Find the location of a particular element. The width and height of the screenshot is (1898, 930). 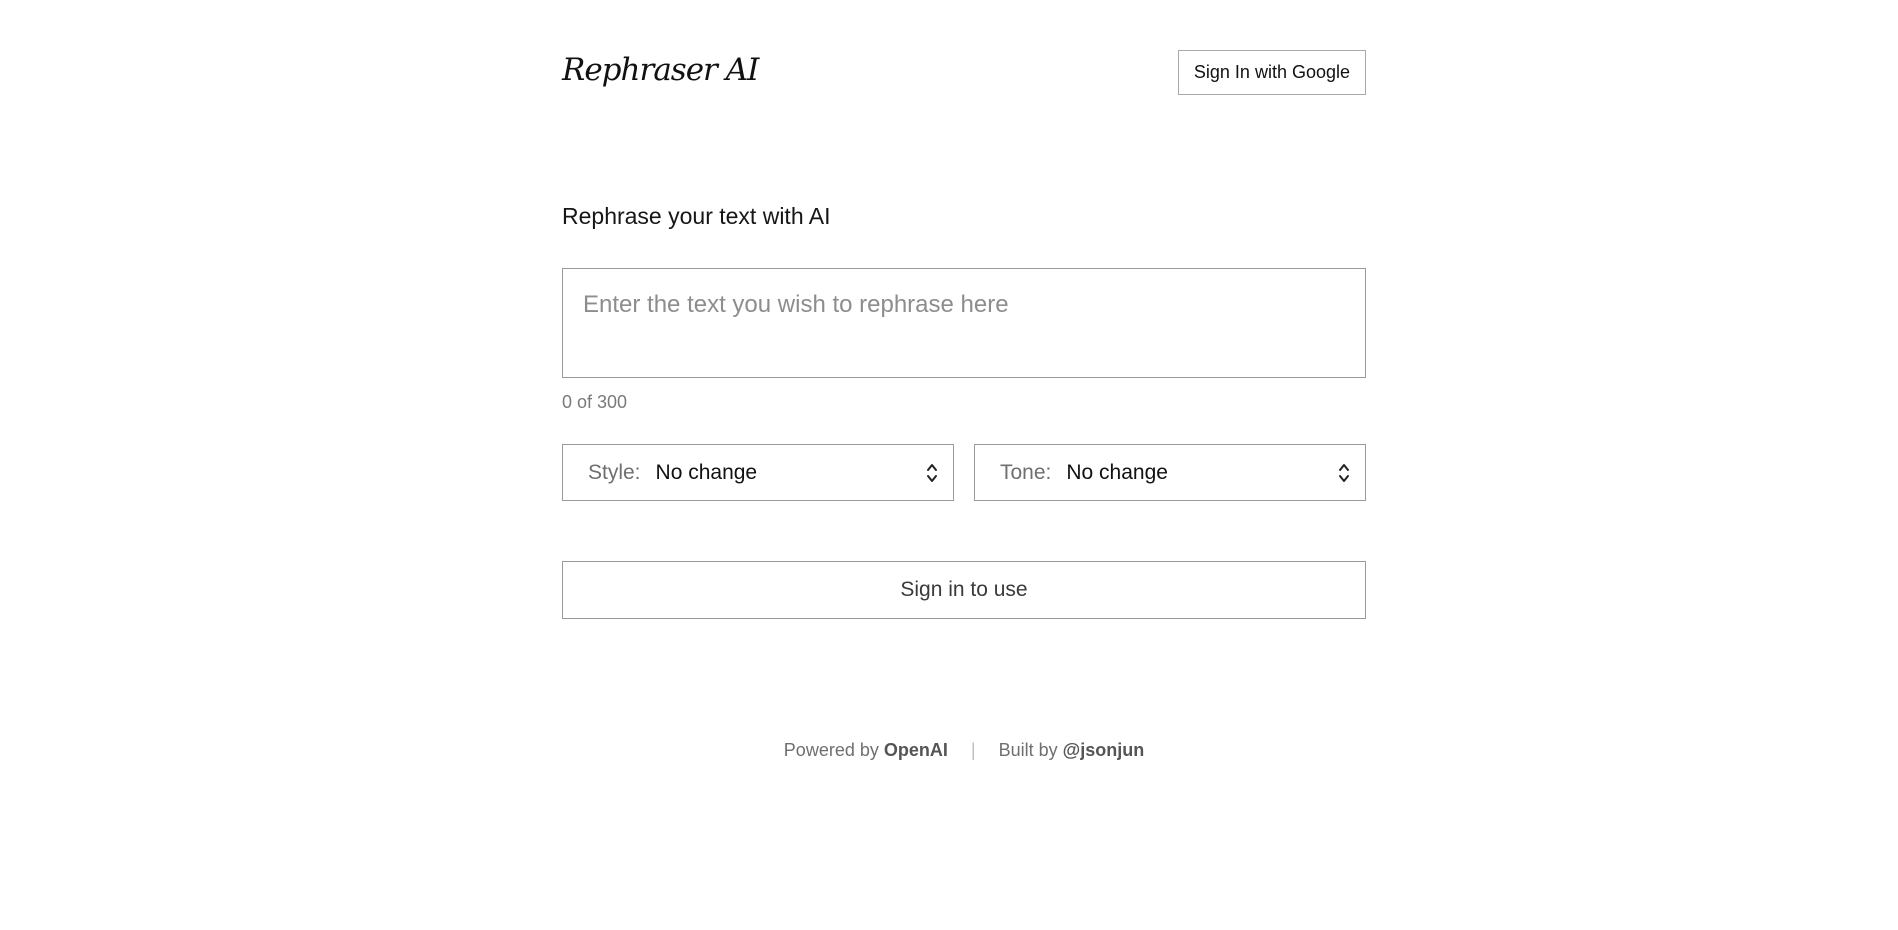

header: Rephraser AI Sign In with Google is located at coordinates (964, 73).